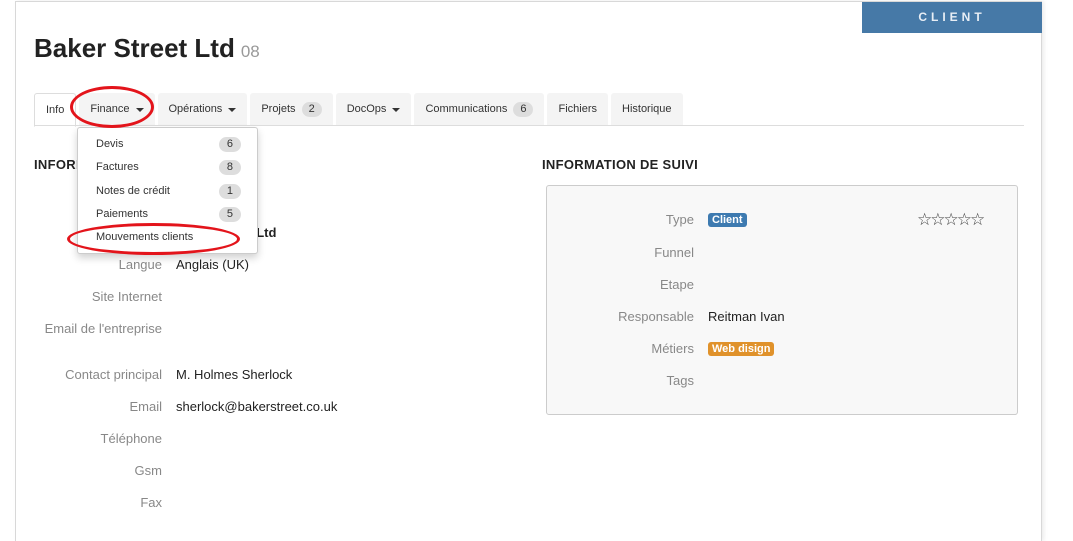 The height and width of the screenshot is (541, 1073). I want to click on tab-label: Communications, so click(466, 109).